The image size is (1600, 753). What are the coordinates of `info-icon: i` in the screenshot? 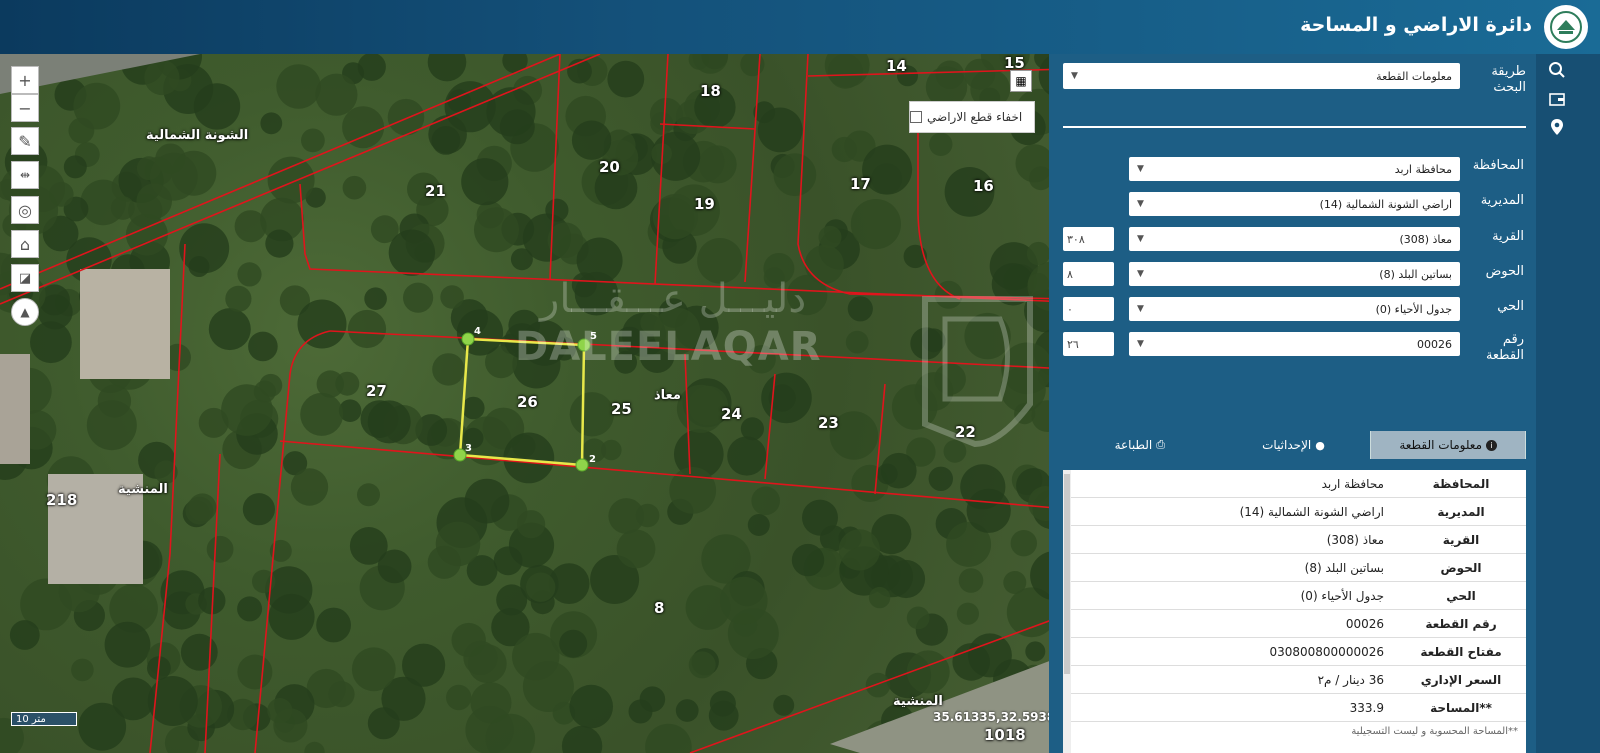 It's located at (1492, 445).